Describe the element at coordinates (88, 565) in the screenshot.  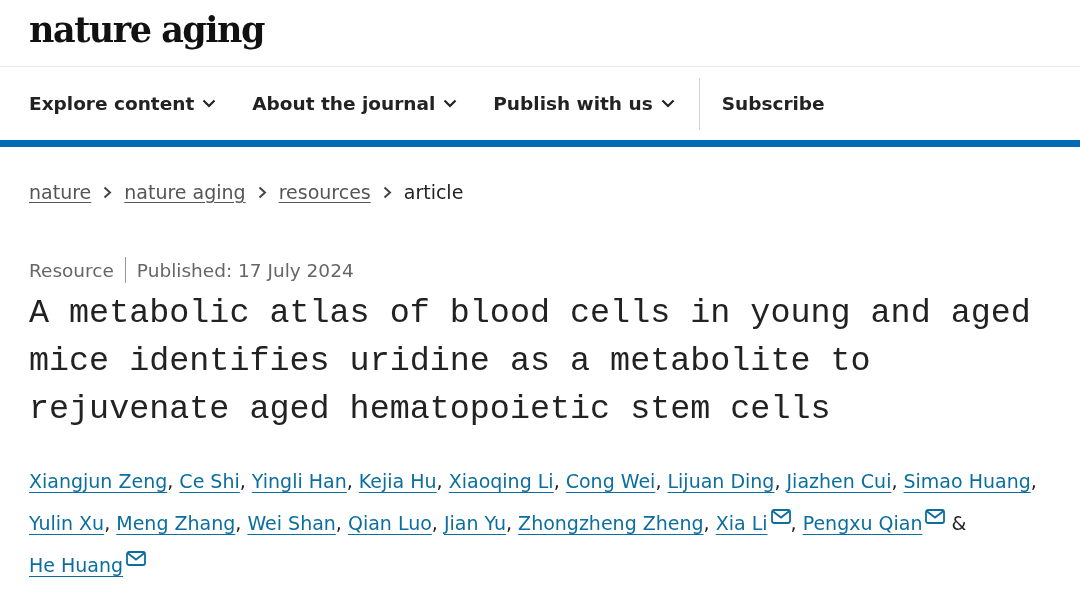
I see `author-link: He Huang` at that location.